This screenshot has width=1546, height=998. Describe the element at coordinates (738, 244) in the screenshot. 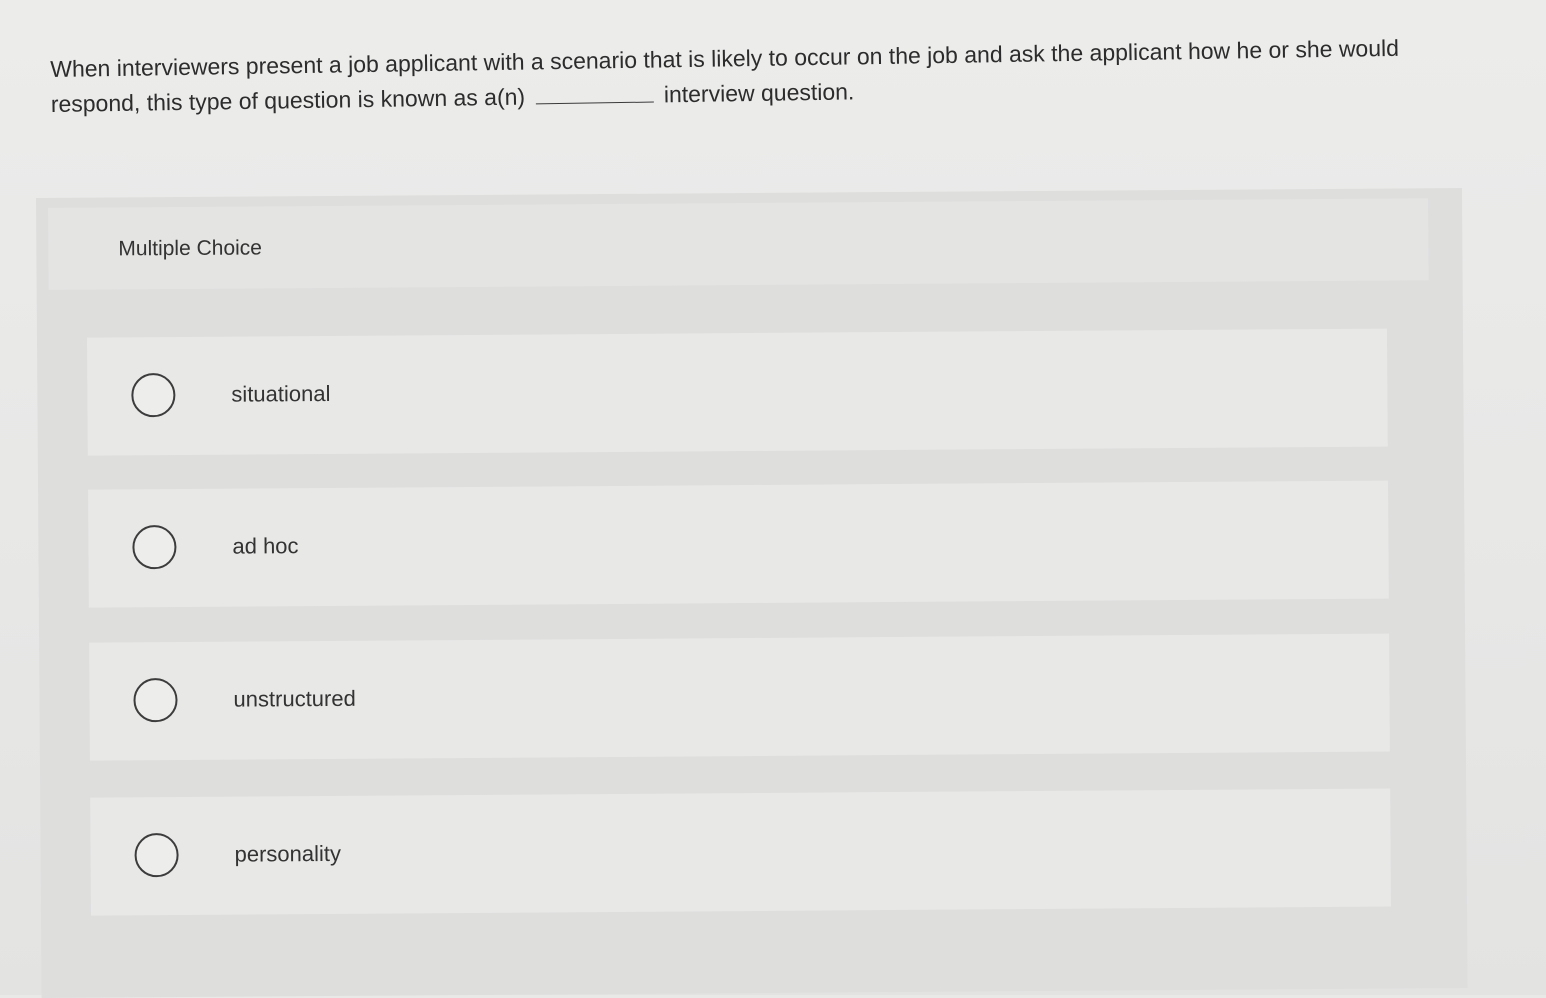

I see `multiple-choice-header: Multiple Choice` at that location.